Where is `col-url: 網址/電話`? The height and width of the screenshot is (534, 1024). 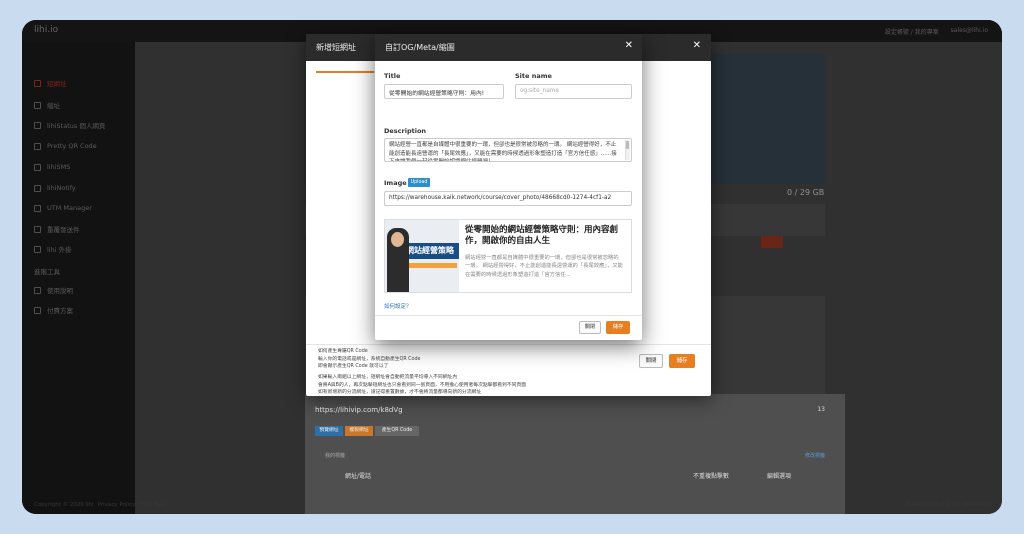 col-url: 網址/電話 is located at coordinates (358, 476).